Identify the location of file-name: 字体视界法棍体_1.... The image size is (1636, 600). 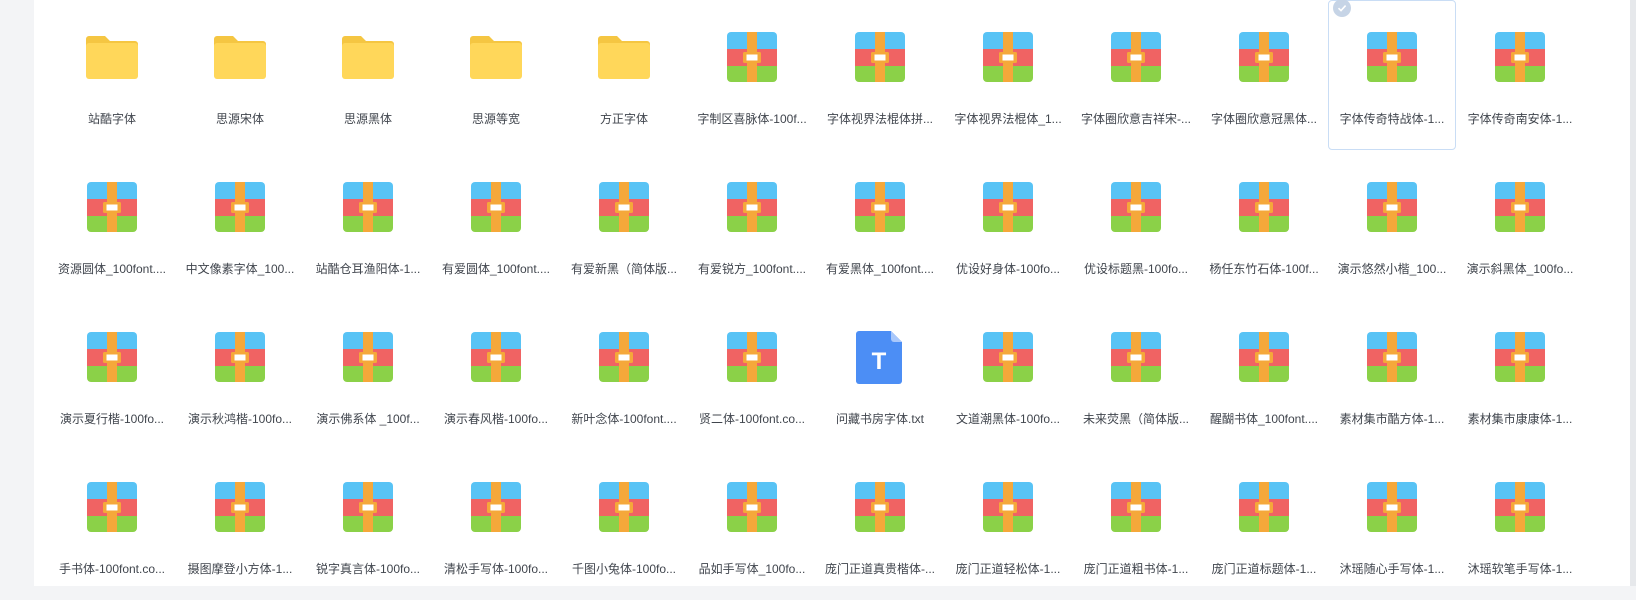
(1008, 119).